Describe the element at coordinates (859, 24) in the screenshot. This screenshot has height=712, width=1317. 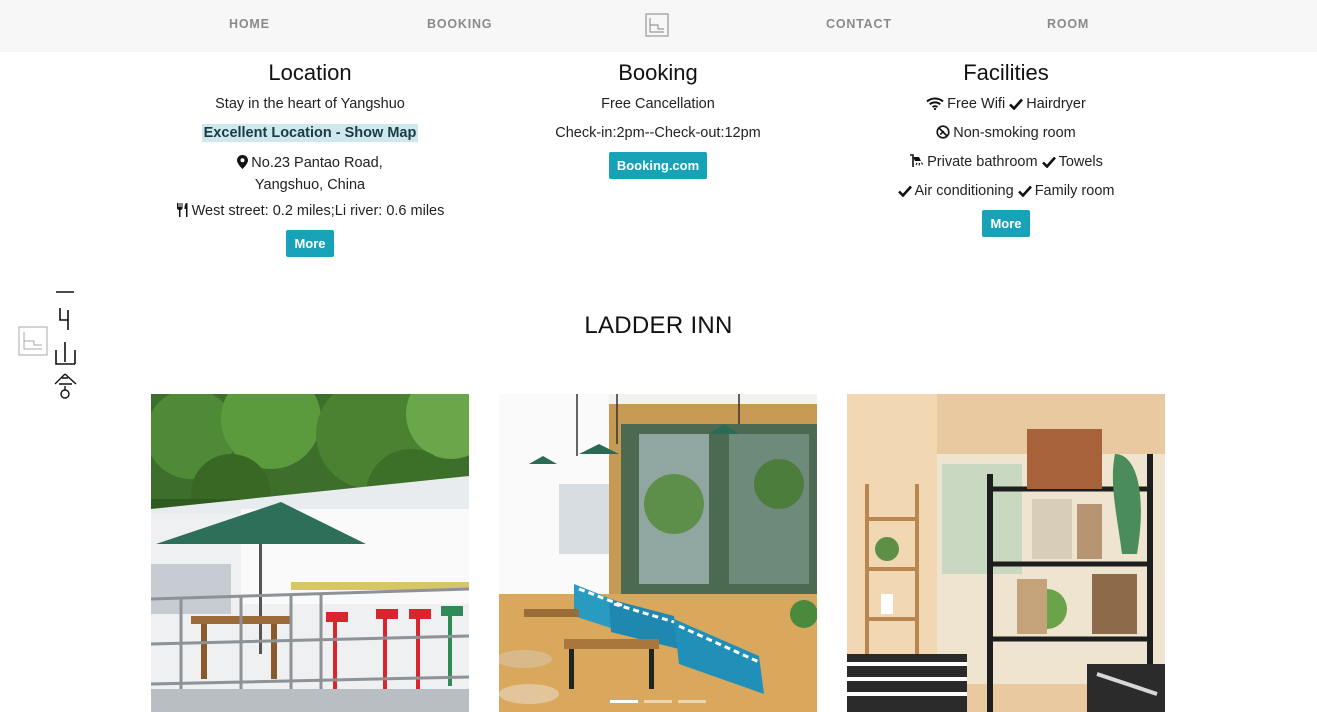
I see `nav-contact: CONTACT` at that location.